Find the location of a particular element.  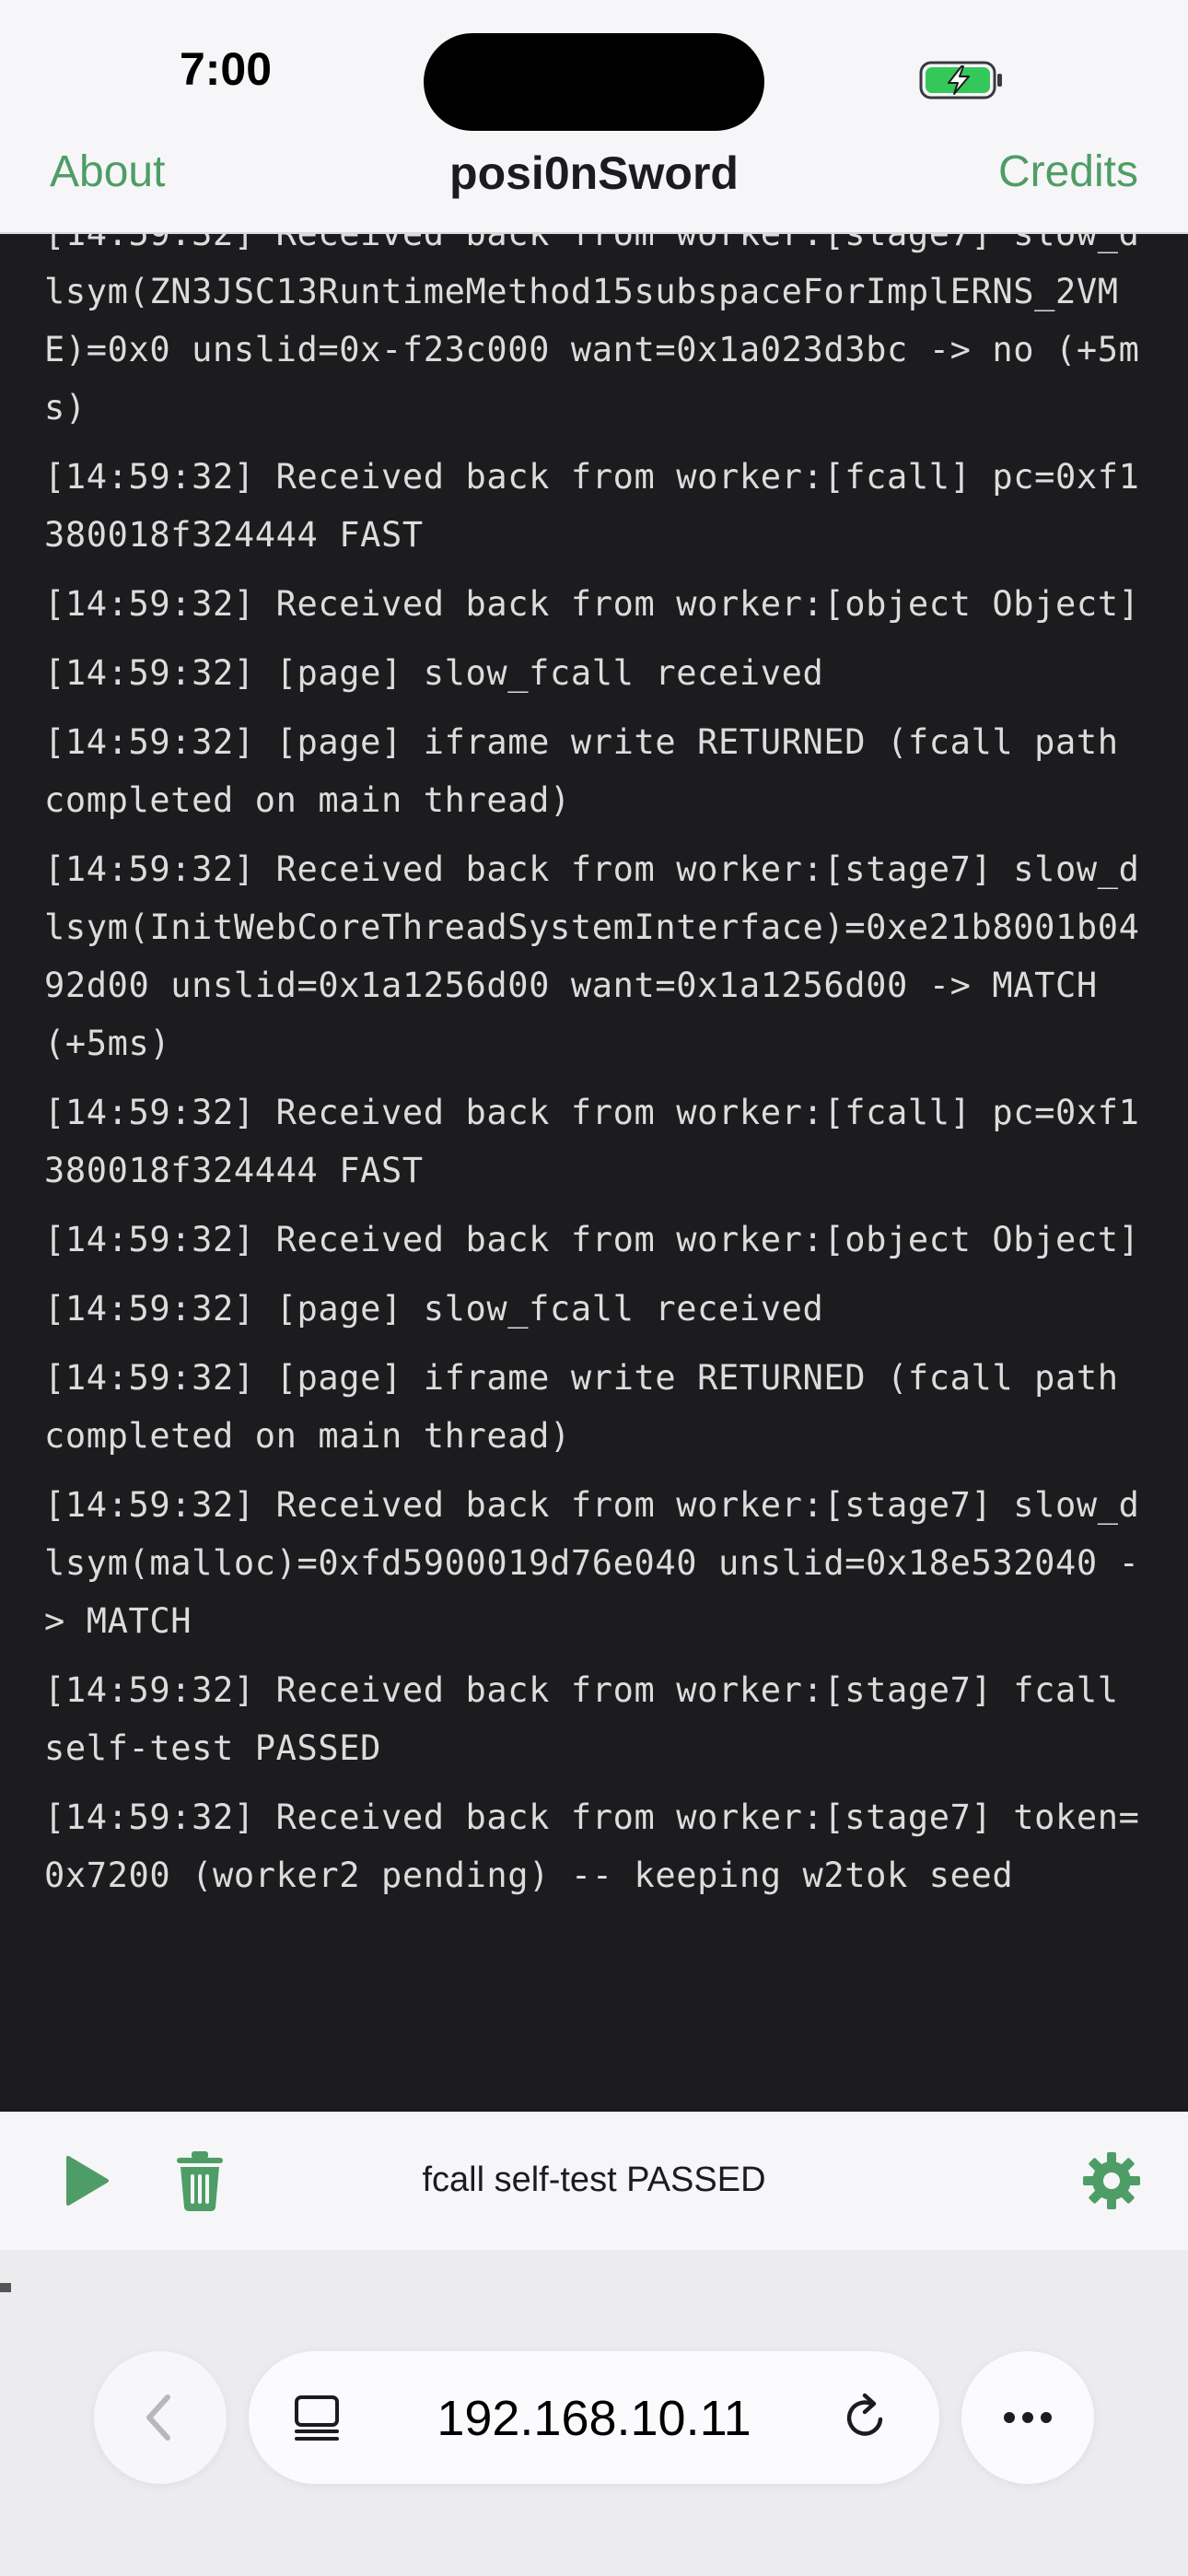

play-icon is located at coordinates (85, 2180).